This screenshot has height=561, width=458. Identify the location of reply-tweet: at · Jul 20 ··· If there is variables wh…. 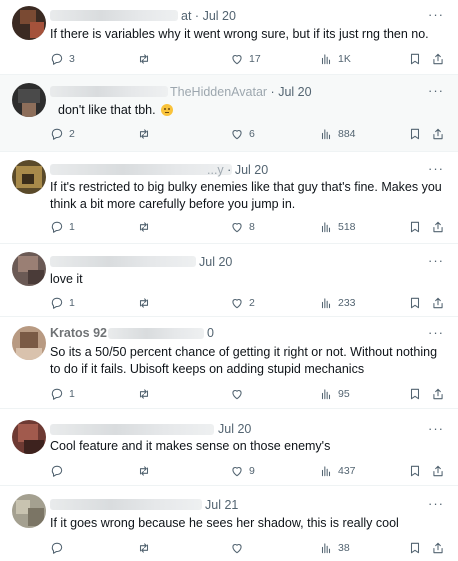
(229, 37).